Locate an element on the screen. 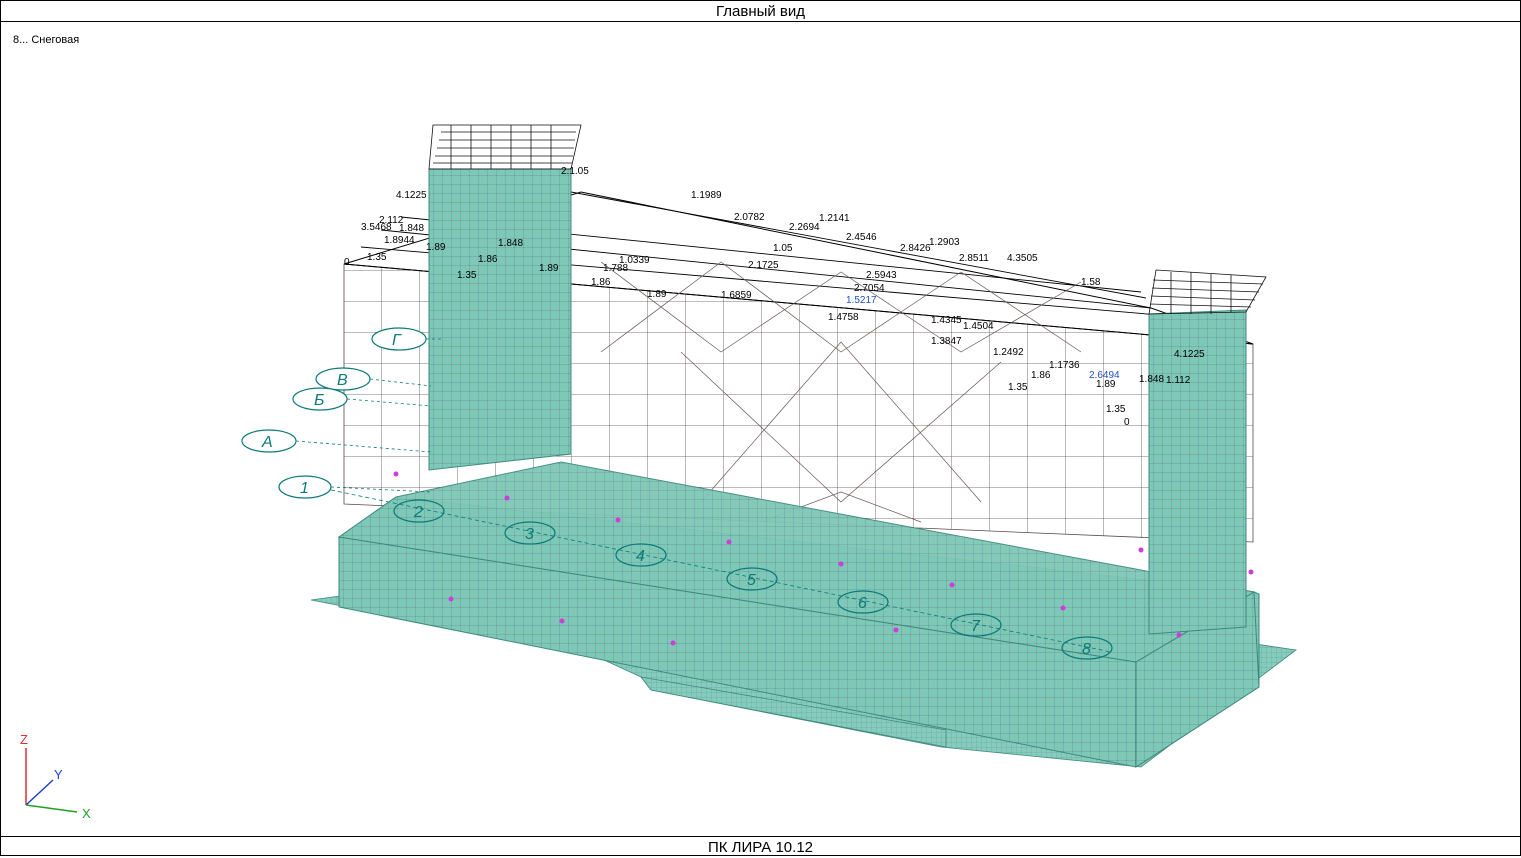 The height and width of the screenshot is (858, 1521). grid-axis-label: 7 is located at coordinates (976, 626).